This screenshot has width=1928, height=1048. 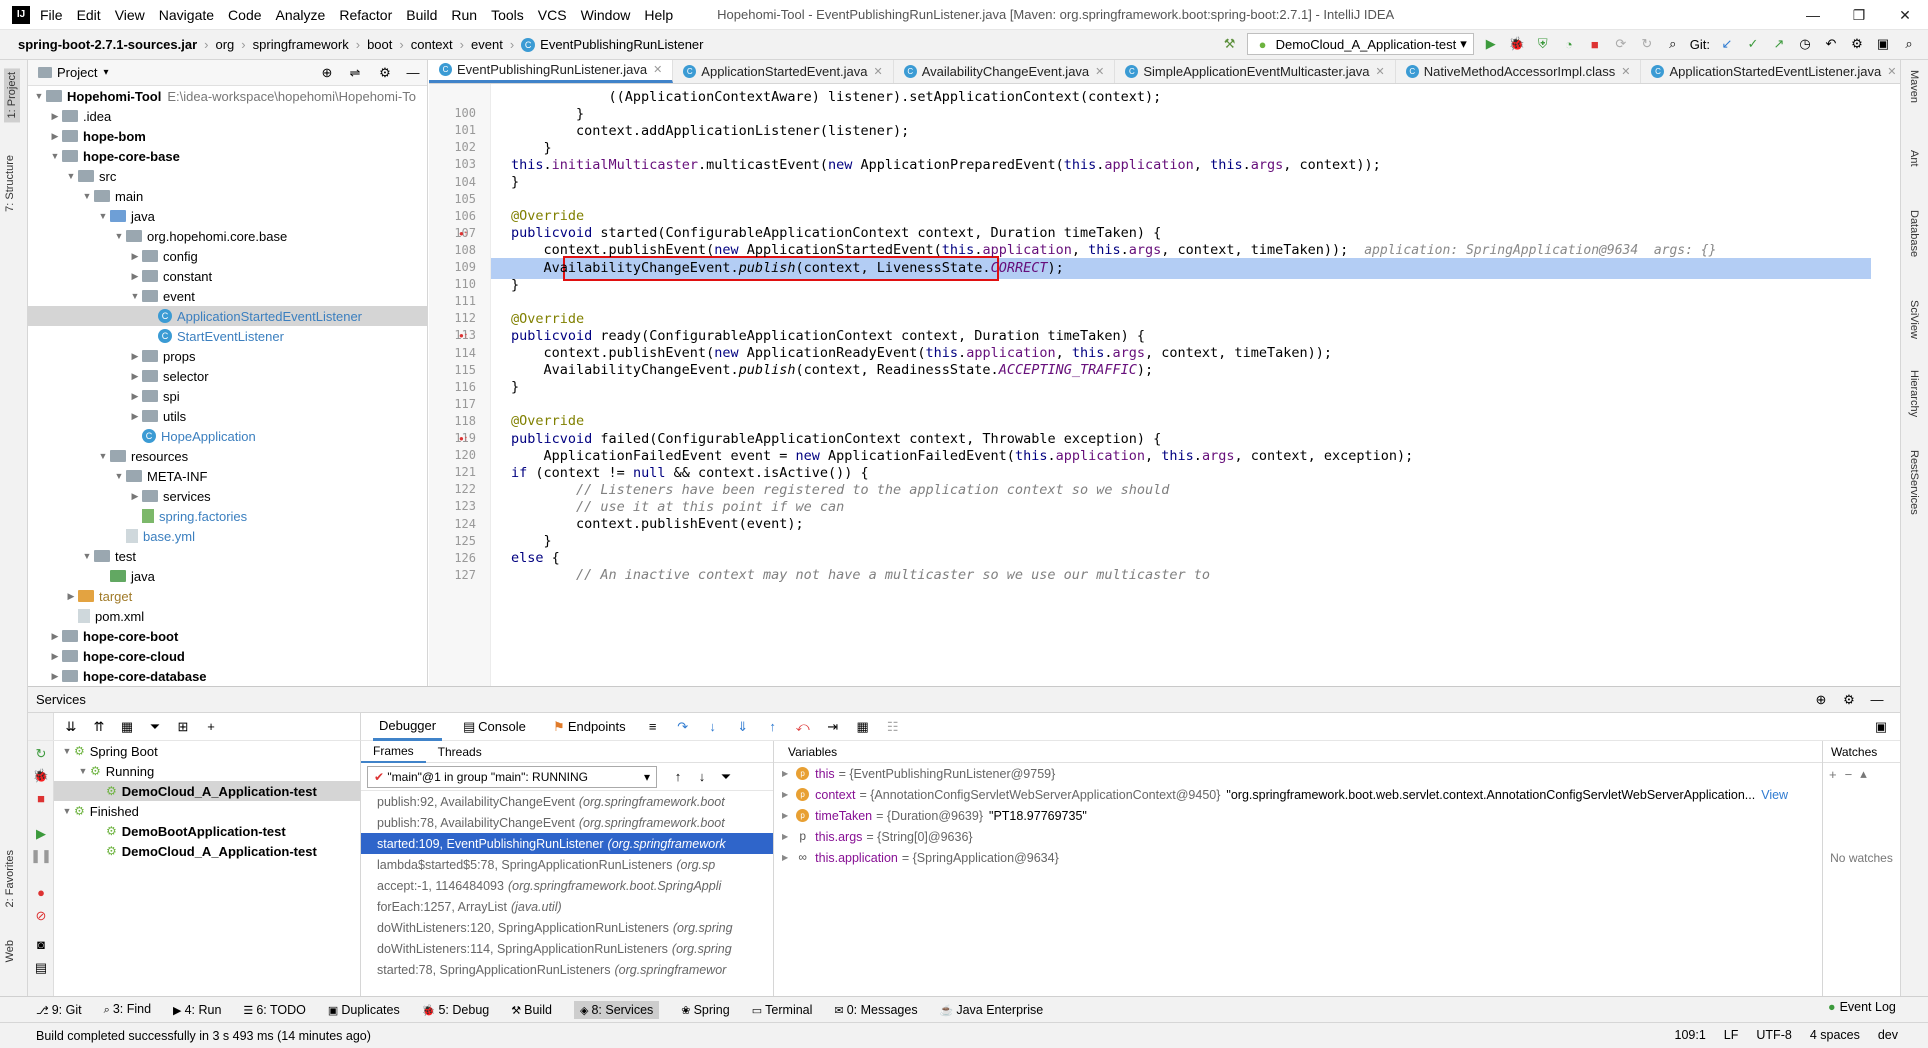 What do you see at coordinates (186, 15) in the screenshot?
I see `menu-item-navigate: Navigate` at bounding box center [186, 15].